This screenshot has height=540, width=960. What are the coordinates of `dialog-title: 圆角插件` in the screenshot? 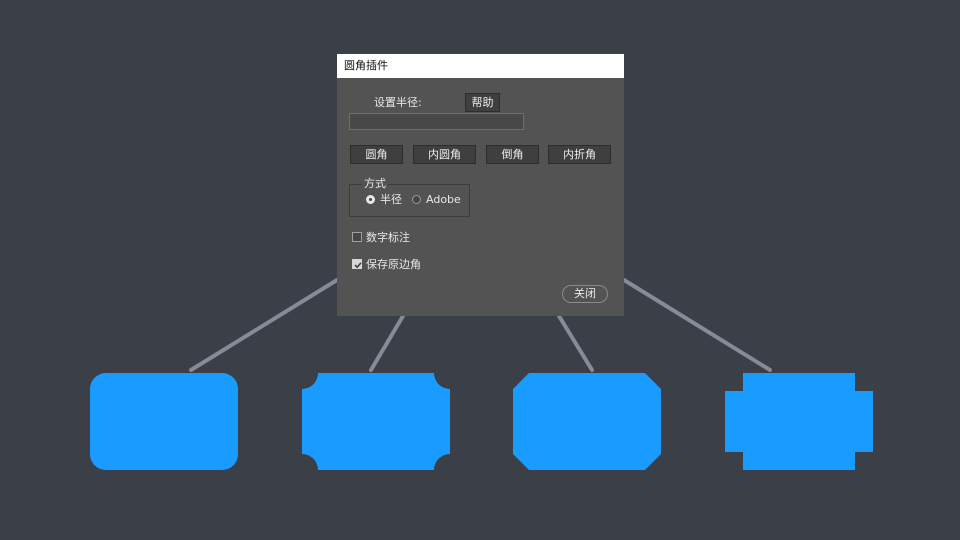 It's located at (480, 66).